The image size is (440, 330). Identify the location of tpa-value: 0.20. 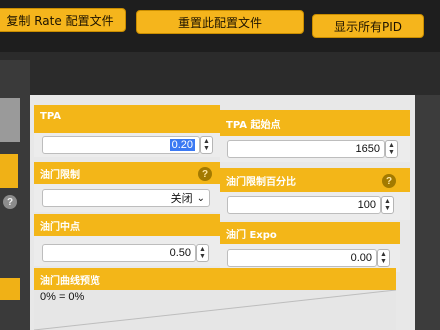
(182, 145).